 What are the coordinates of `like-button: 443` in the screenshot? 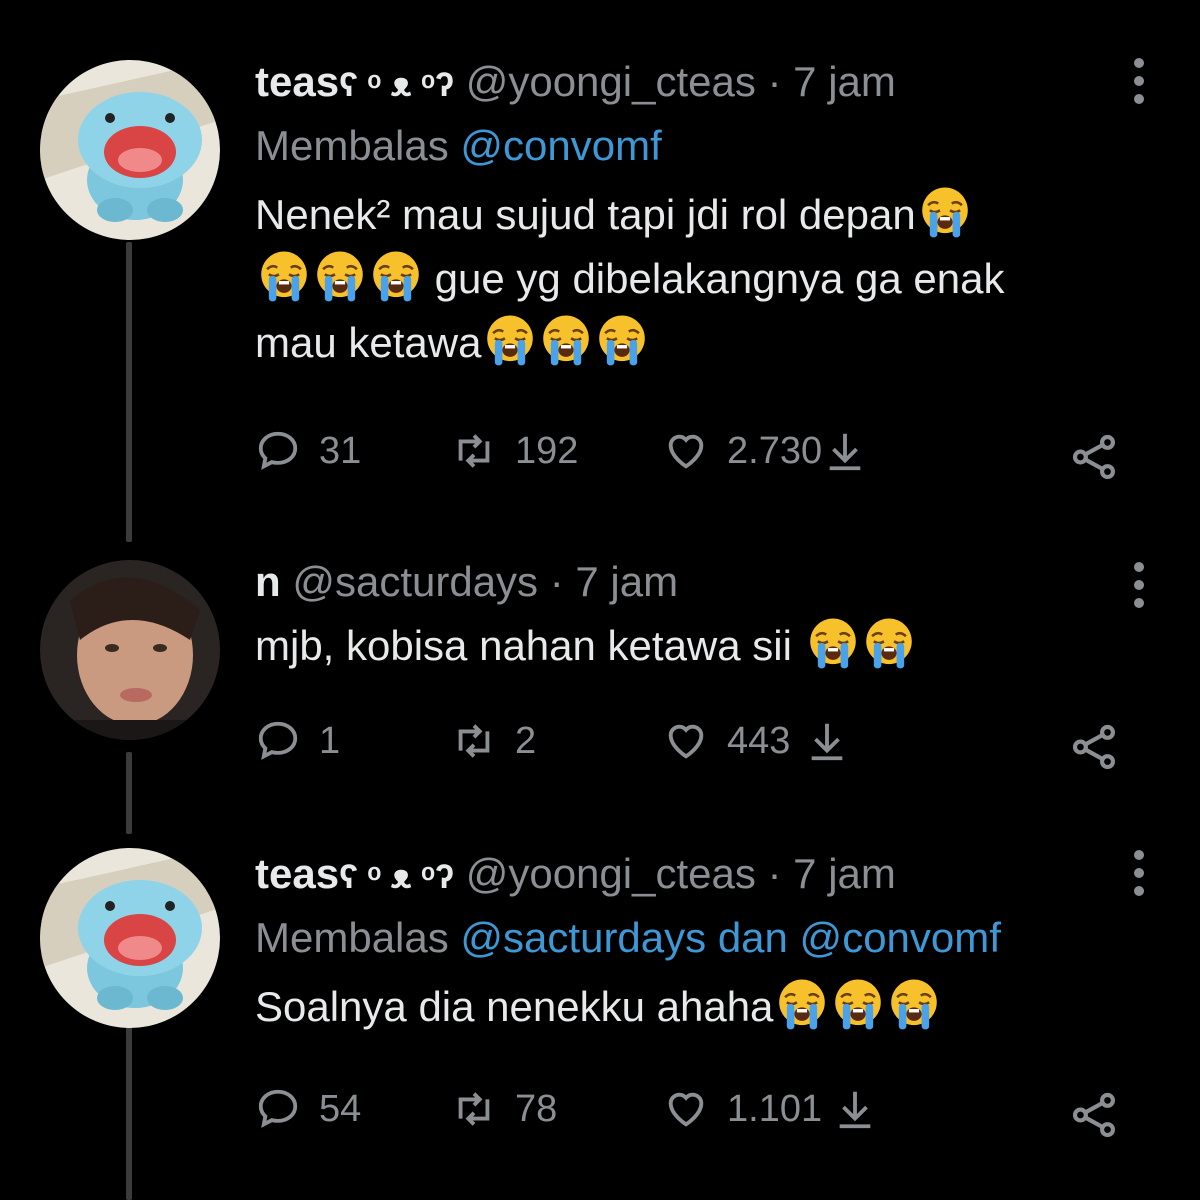 It's located at (756, 741).